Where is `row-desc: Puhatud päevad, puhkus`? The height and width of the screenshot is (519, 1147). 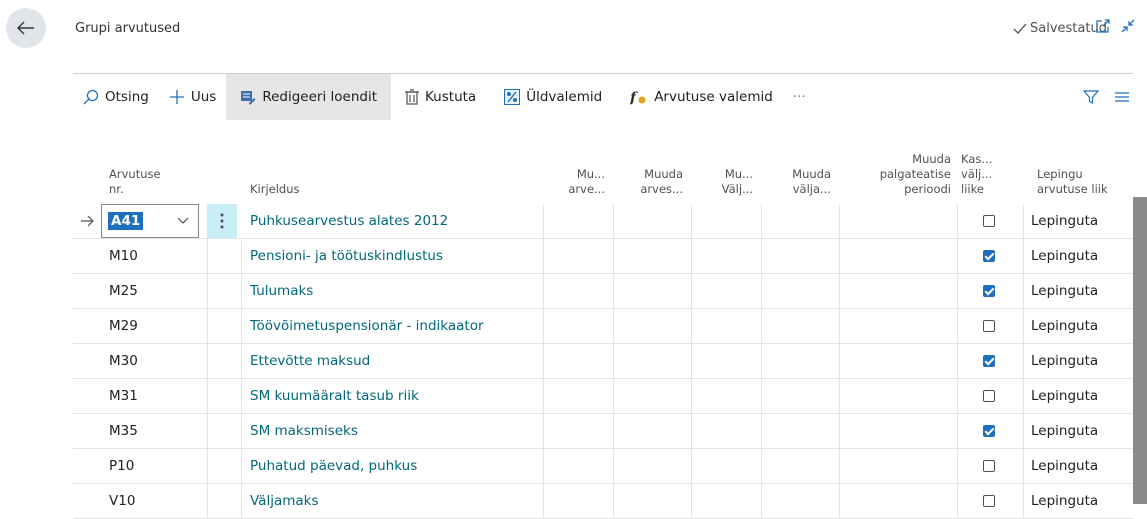
row-desc: Puhatud päevad, puhkus is located at coordinates (333, 466).